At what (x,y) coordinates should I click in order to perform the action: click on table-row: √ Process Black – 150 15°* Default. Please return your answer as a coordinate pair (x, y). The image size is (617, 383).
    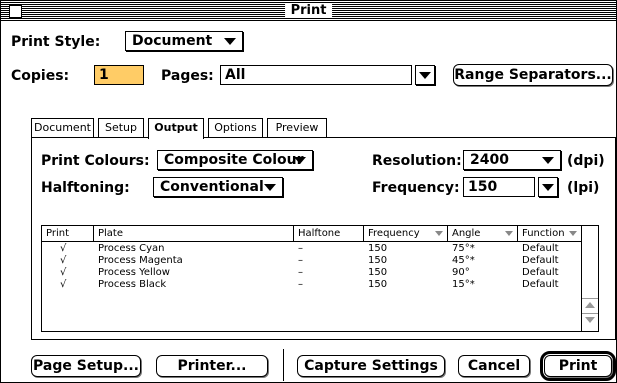
    Looking at the image, I should click on (312, 284).